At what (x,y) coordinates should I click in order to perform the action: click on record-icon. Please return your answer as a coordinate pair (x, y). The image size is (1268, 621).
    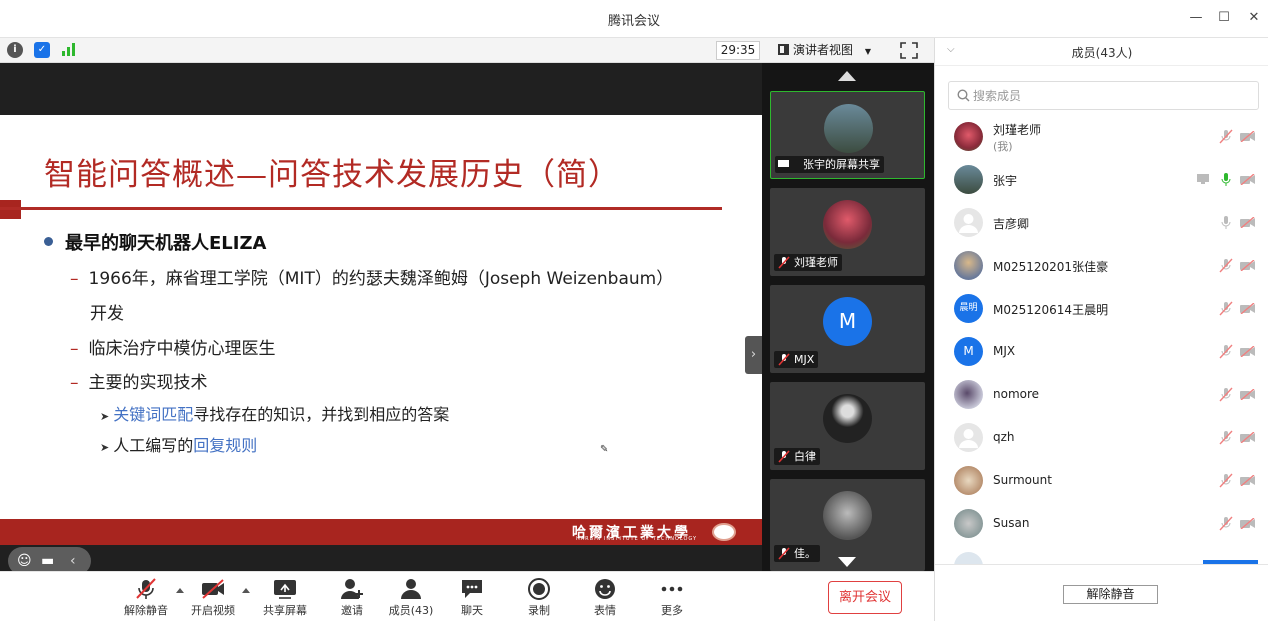
    Looking at the image, I should click on (539, 589).